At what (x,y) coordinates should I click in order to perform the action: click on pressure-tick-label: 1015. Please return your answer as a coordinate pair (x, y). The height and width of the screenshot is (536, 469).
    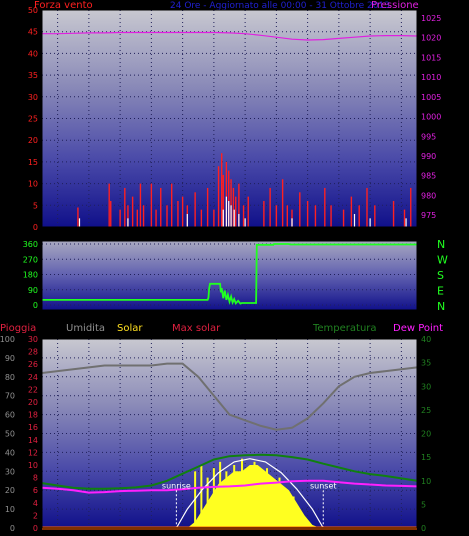
    Looking at the image, I should click on (431, 57).